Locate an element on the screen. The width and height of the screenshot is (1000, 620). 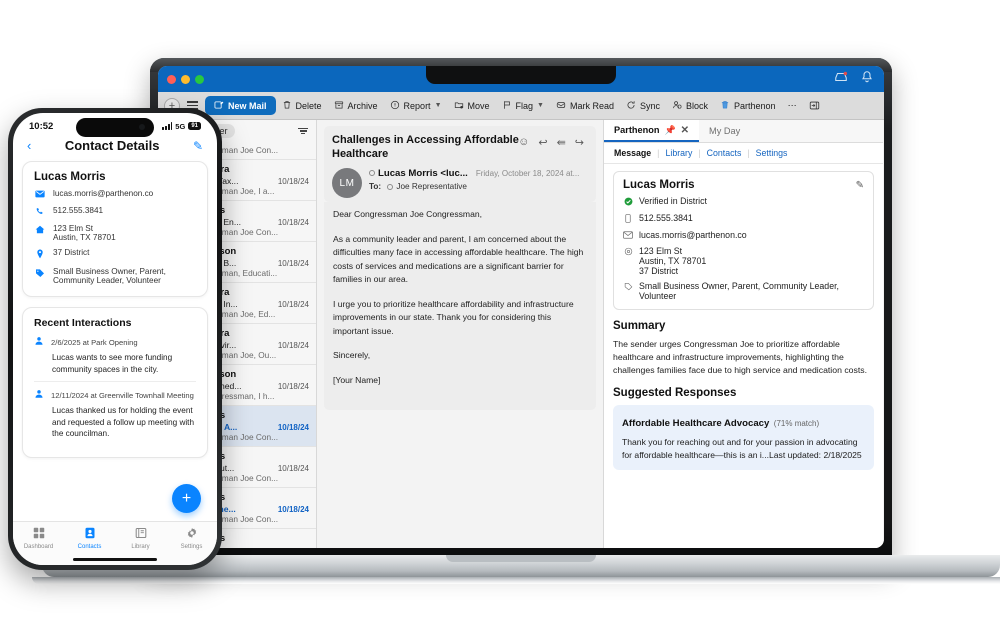
contact-address-row: 123 Elm St Austin, TX 78701 37 District is located at coordinates (743, 261).